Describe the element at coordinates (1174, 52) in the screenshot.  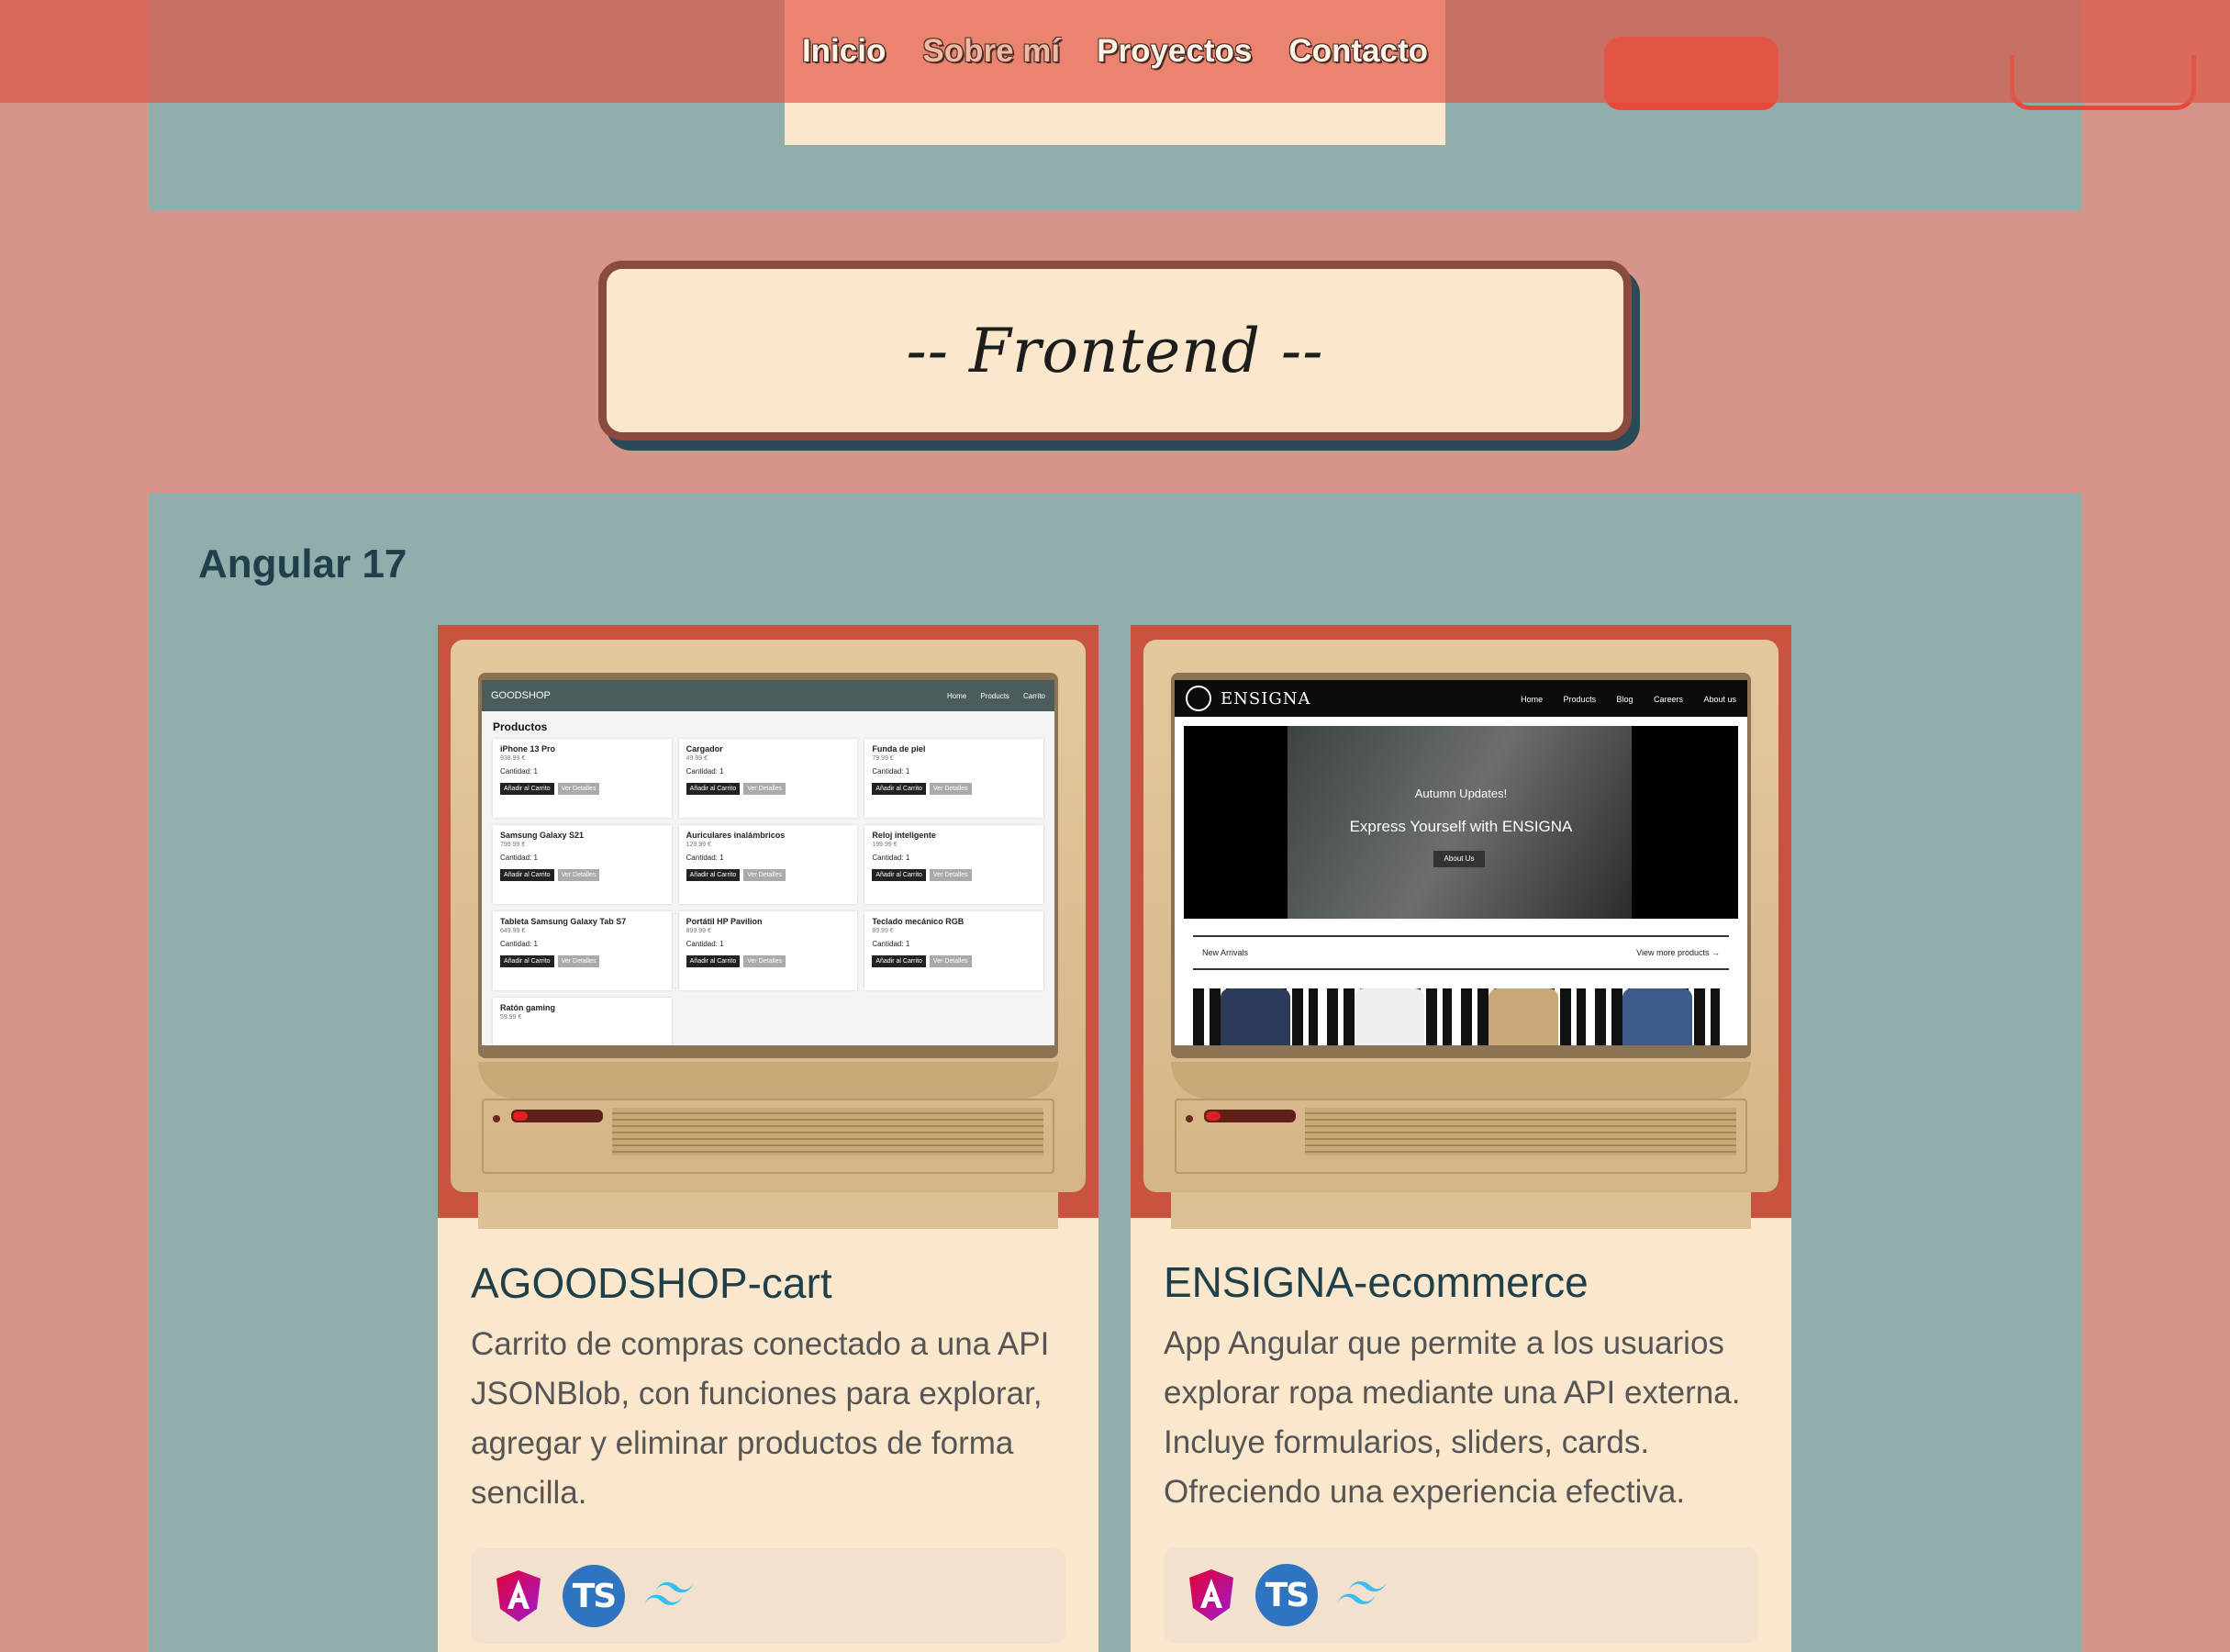
I see `nav-item-proyectos: Proyectos` at that location.